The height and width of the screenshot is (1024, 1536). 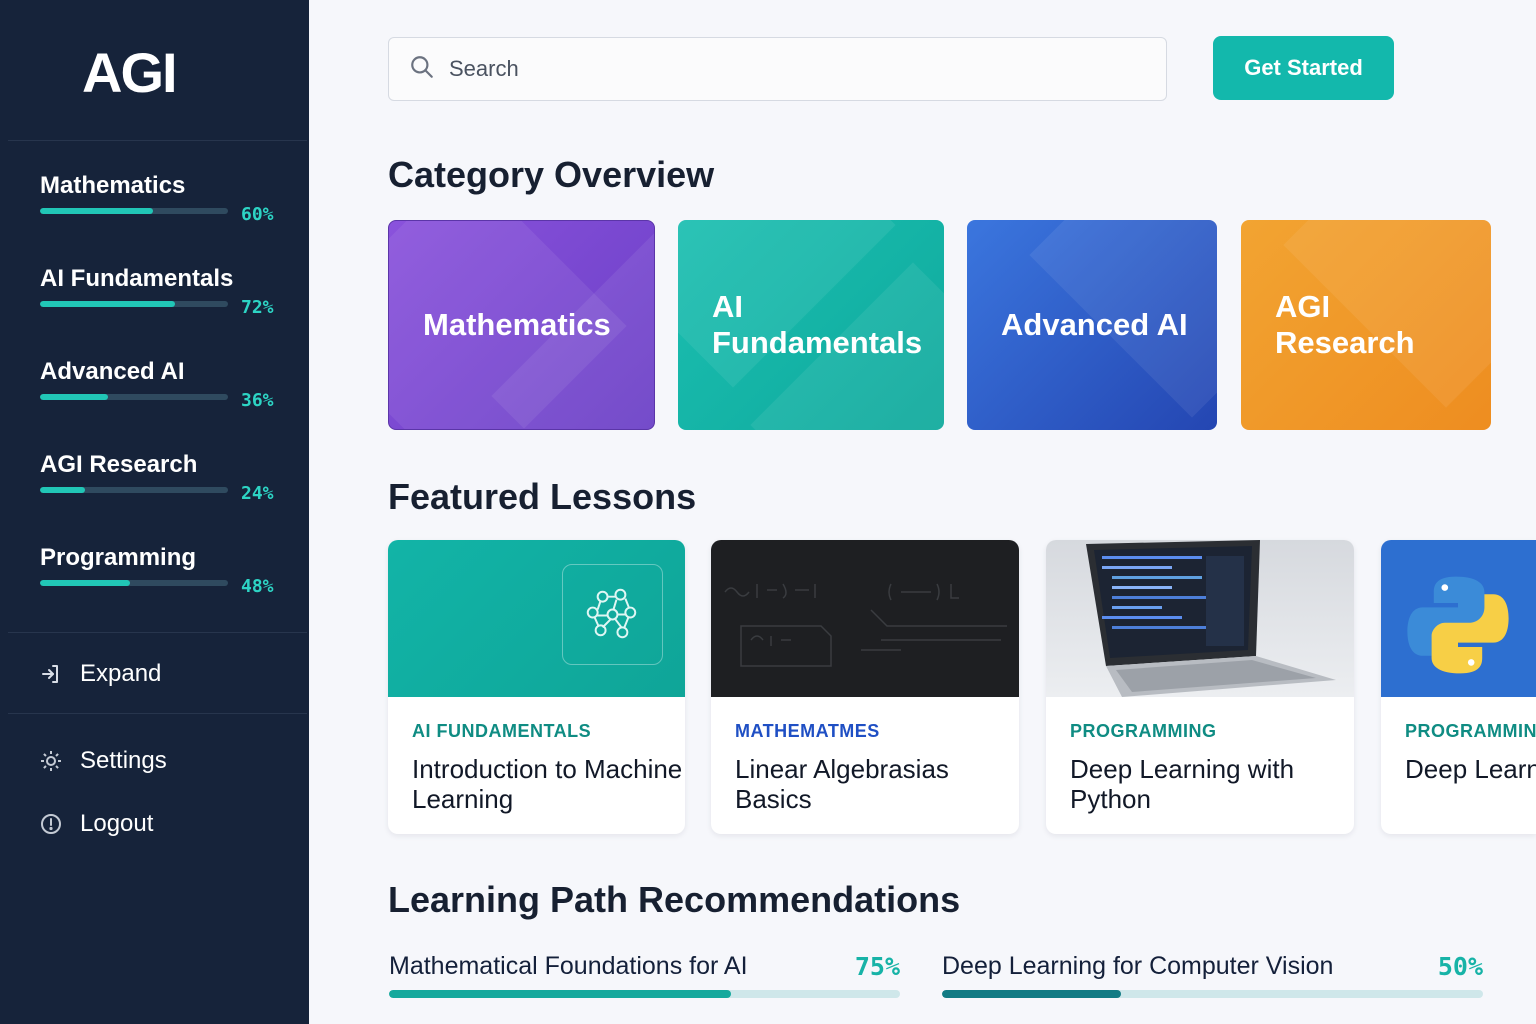 I want to click on learning-paths-title: Learning Path Recommendations, so click(x=674, y=899).